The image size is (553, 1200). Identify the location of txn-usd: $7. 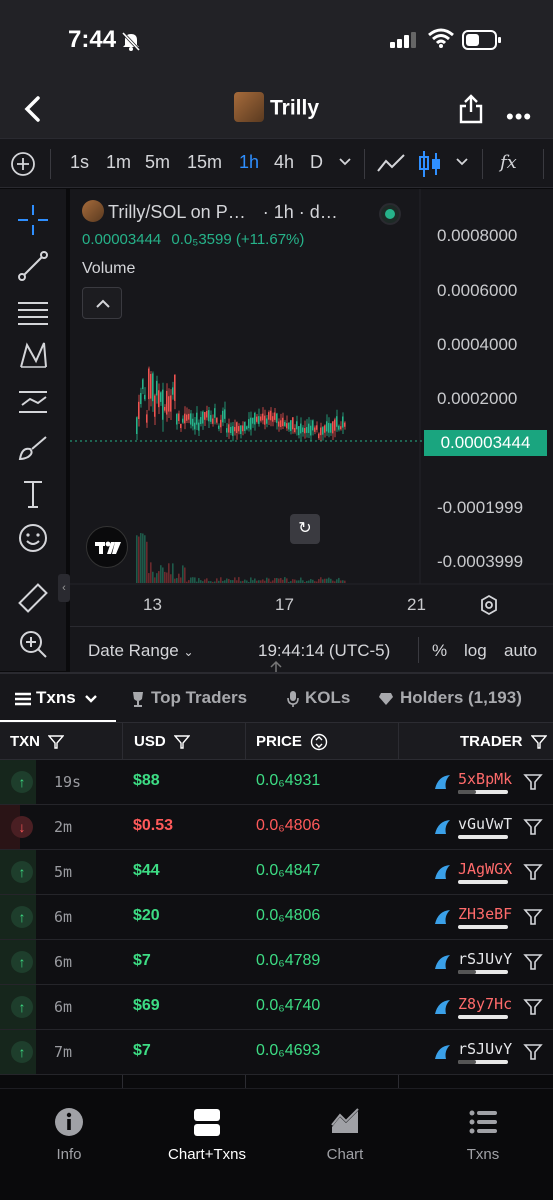
(142, 960).